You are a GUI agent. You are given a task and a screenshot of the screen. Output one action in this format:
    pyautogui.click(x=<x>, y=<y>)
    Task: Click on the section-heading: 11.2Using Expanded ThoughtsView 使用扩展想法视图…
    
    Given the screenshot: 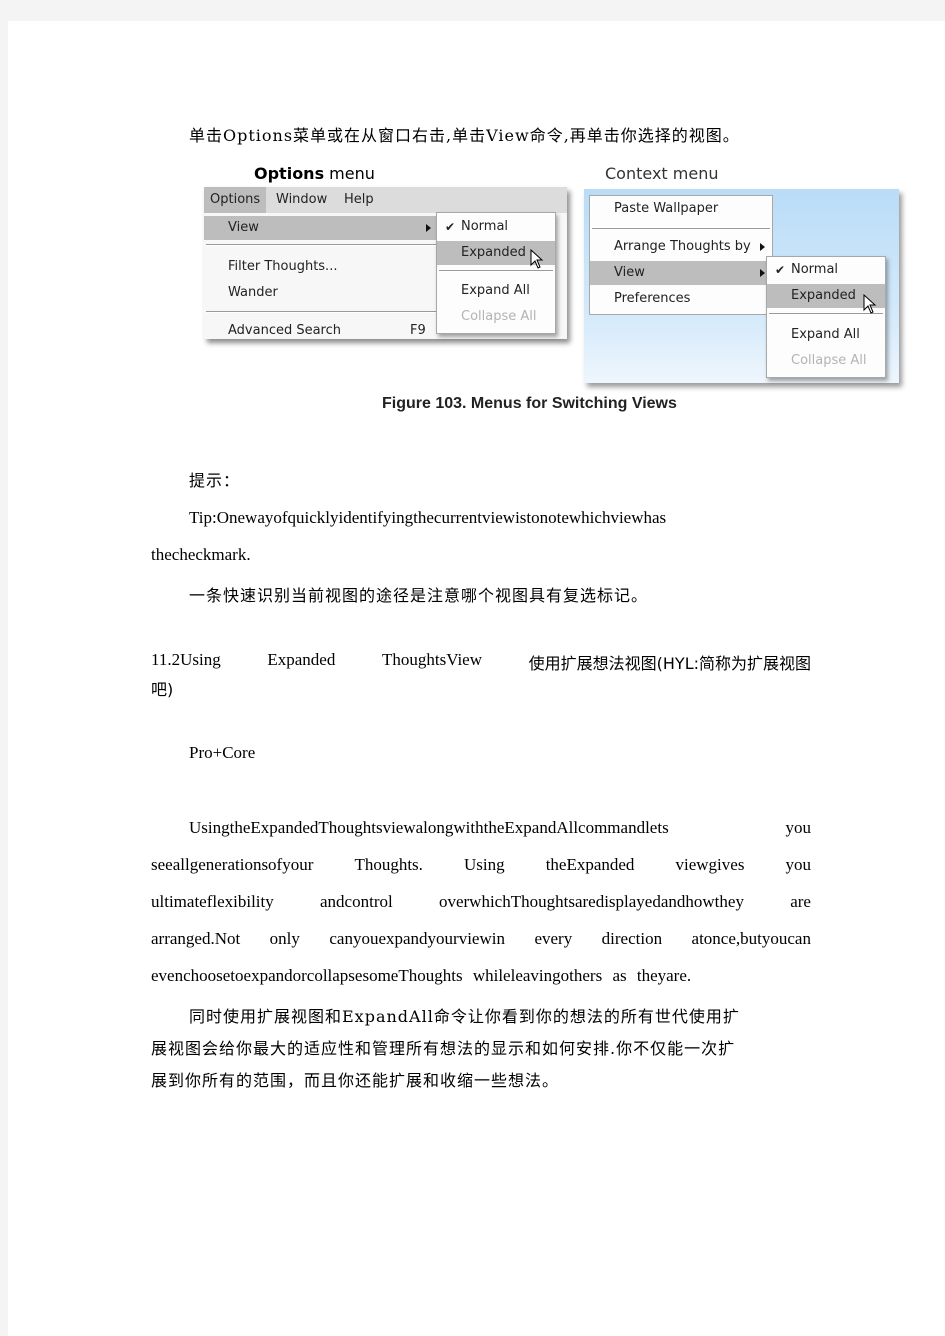 What is the action you would take?
    pyautogui.click(x=481, y=662)
    